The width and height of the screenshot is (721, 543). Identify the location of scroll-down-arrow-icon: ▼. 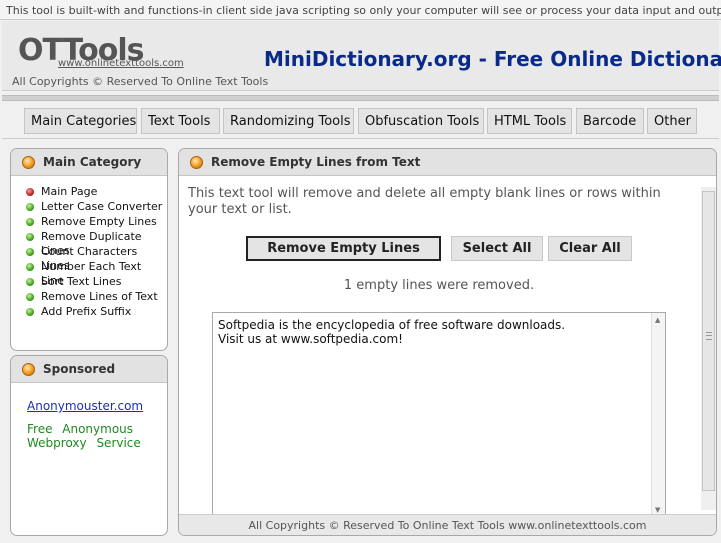
(657, 510).